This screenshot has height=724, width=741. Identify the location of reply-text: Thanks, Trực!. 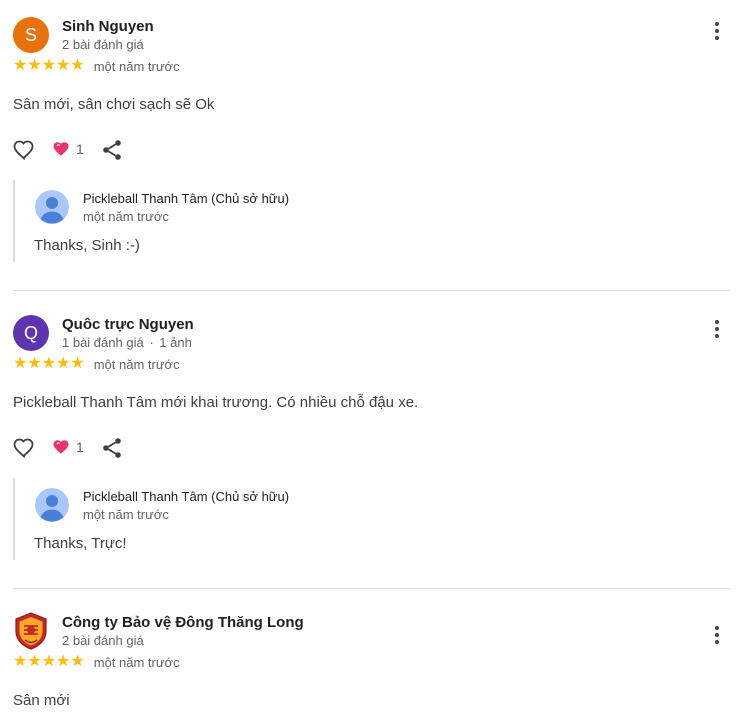
(80, 543).